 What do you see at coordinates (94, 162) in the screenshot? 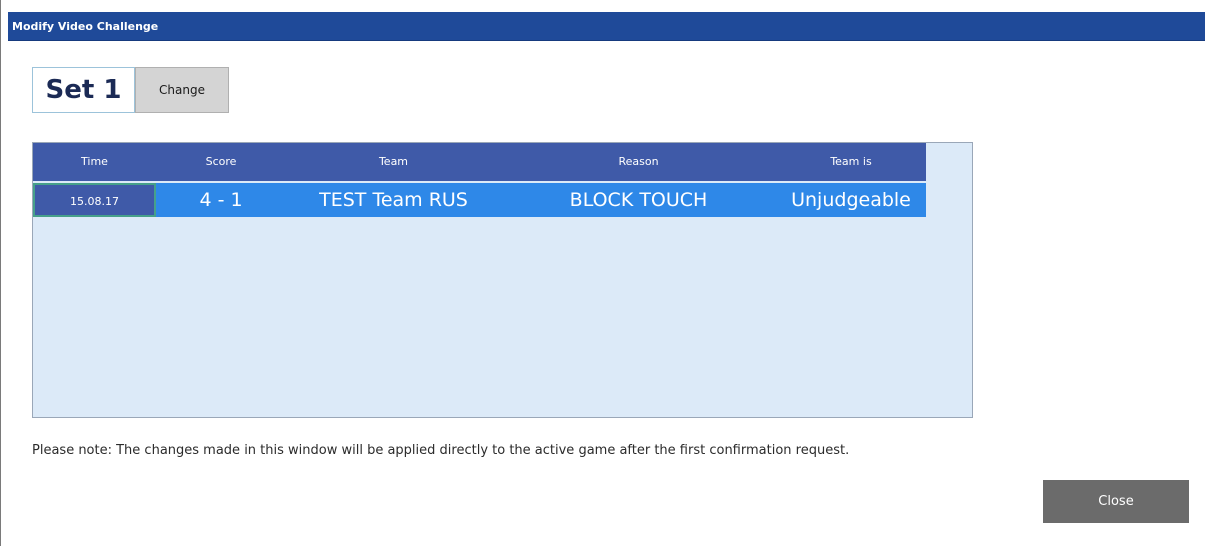
I see `column-header-time: Time` at bounding box center [94, 162].